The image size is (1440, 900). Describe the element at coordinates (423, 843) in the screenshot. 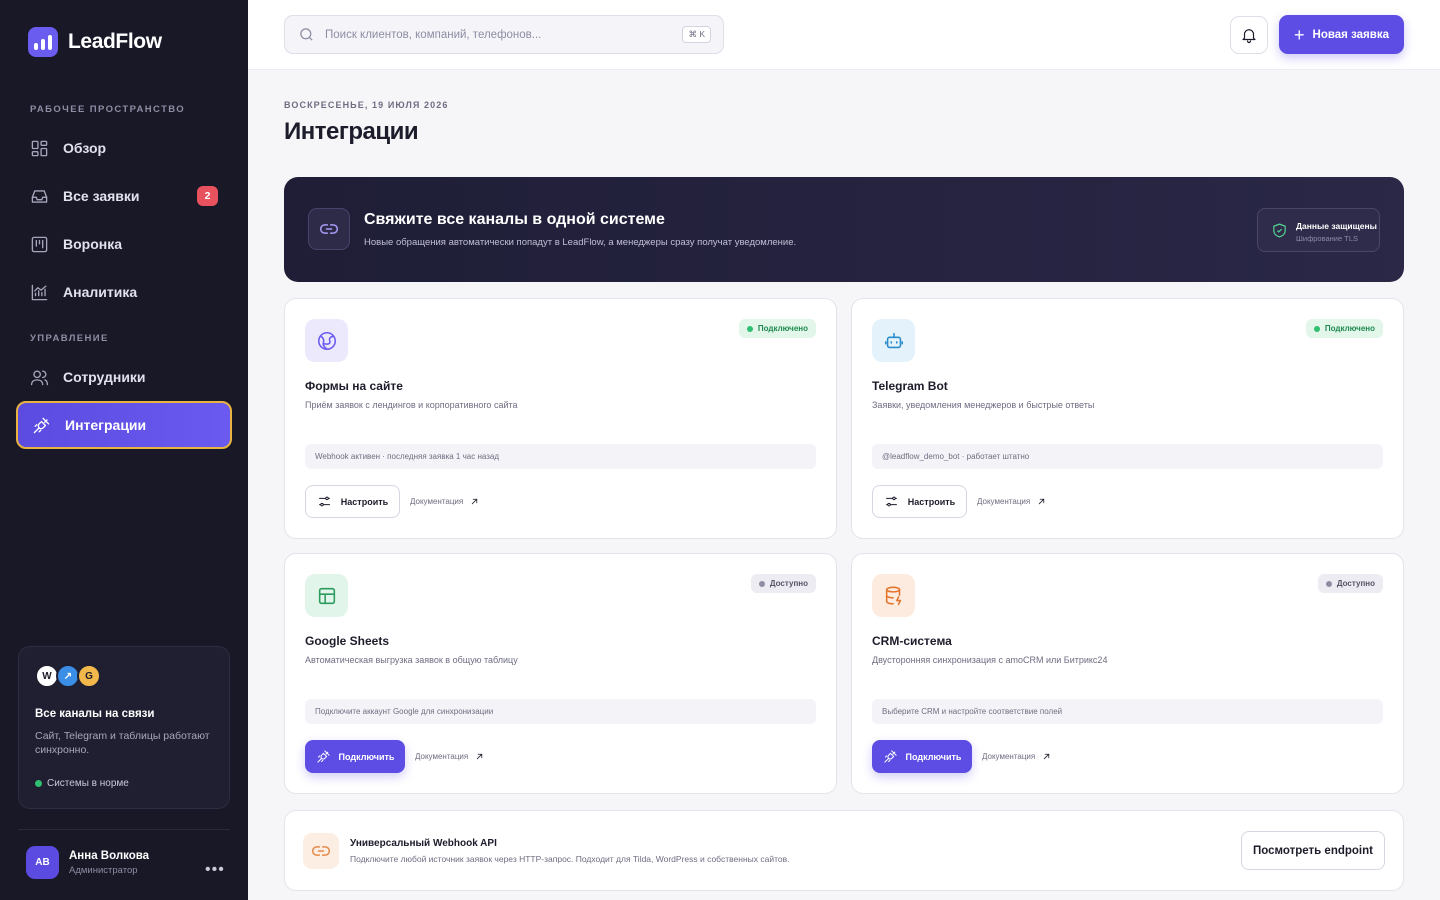

I see `webhook-title: Универсальный Webhook API` at that location.